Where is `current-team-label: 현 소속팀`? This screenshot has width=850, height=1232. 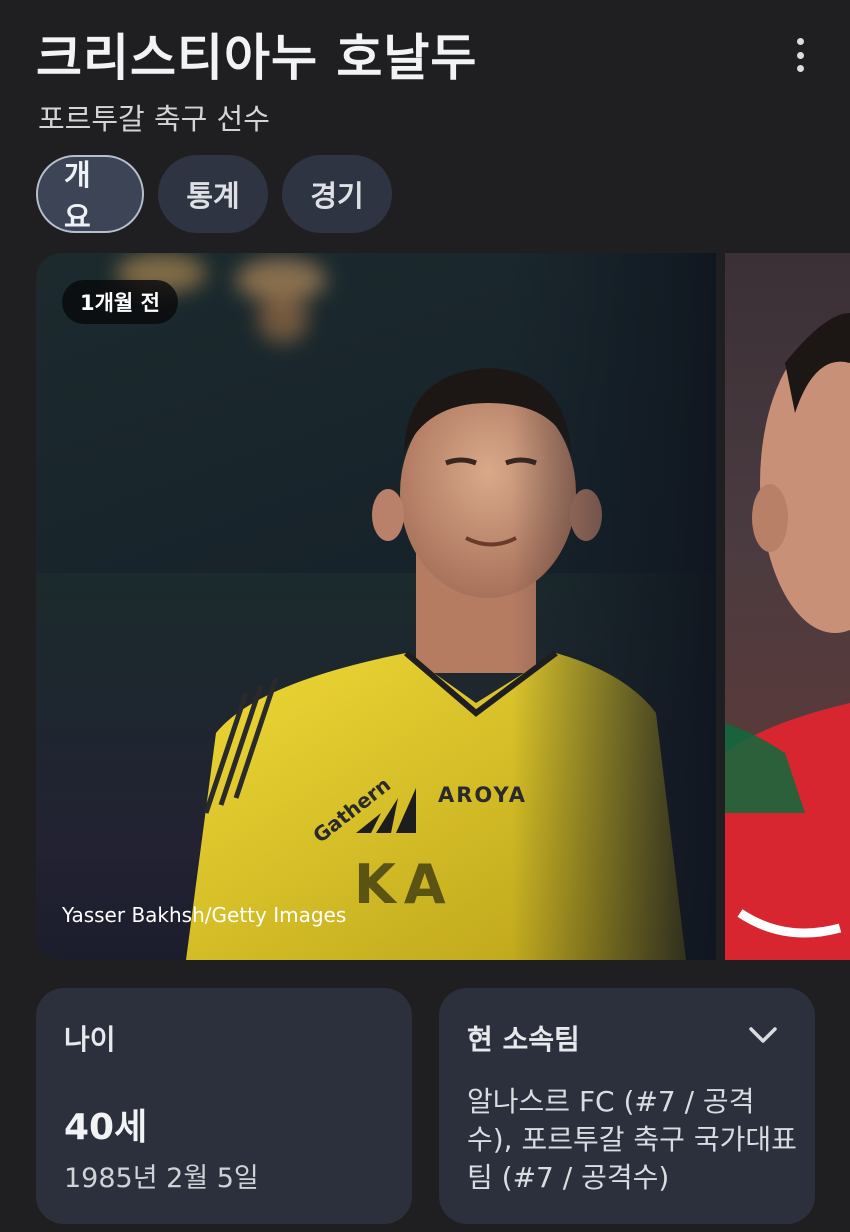
current-team-label: 현 소속팀 is located at coordinates (523, 1039).